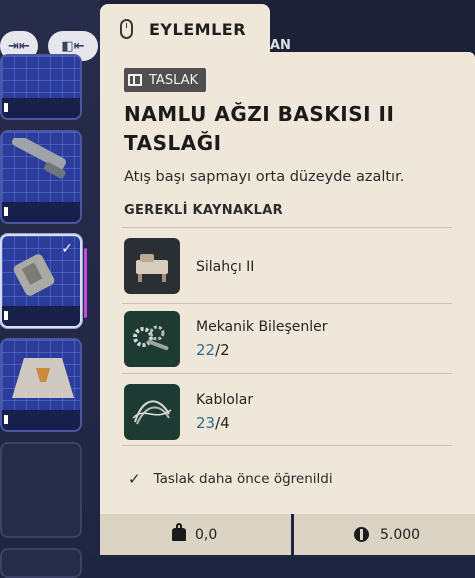 This screenshot has height=578, width=475. What do you see at coordinates (41, 87) in the screenshot?
I see `inventory-slot` at bounding box center [41, 87].